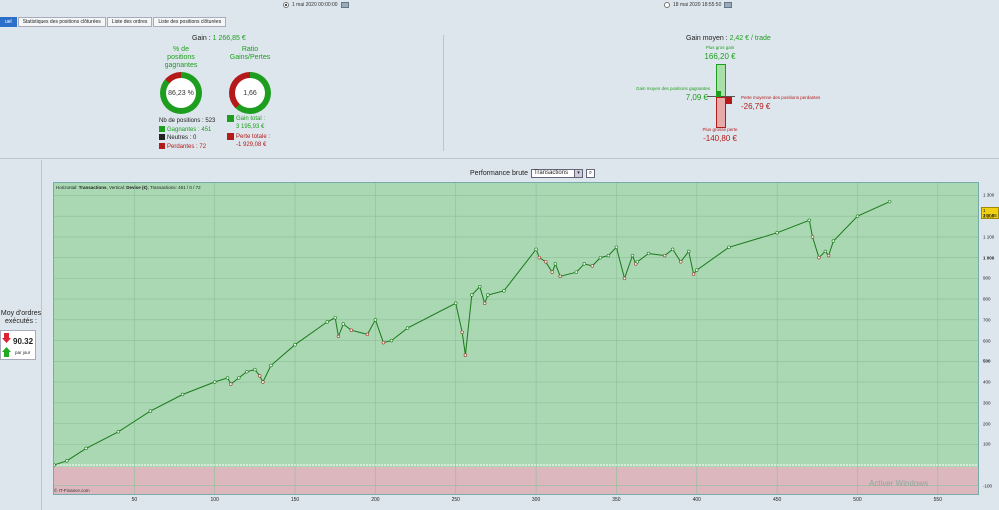  Describe the element at coordinates (988, 486) in the screenshot. I see `y-tick-label: -100` at that location.